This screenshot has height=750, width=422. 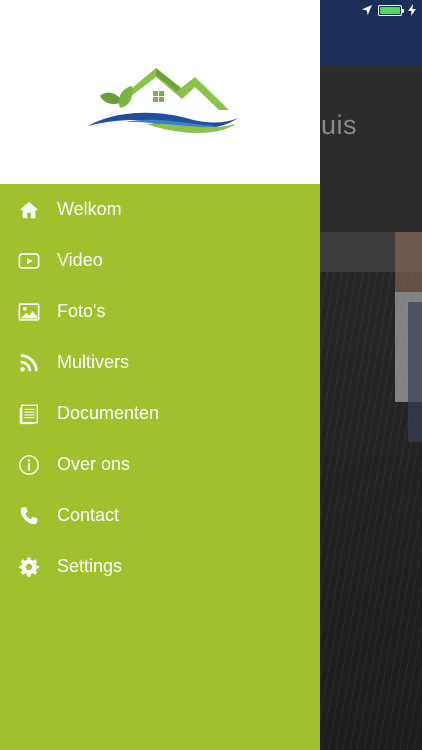 I want to click on menu-item-settings: Settings, so click(x=160, y=566).